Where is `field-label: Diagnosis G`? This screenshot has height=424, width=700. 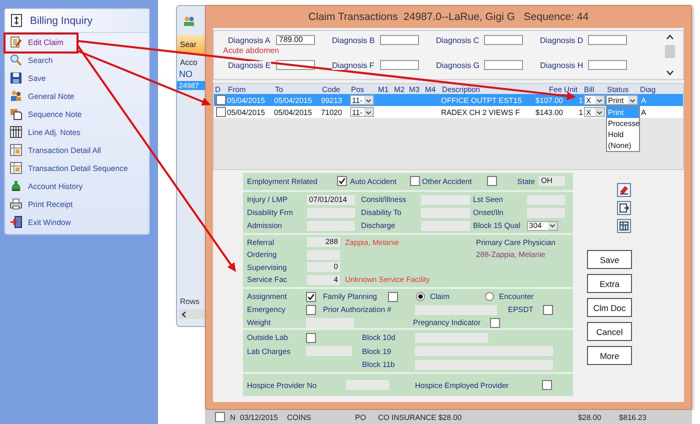 field-label: Diagnosis G is located at coordinates (458, 65).